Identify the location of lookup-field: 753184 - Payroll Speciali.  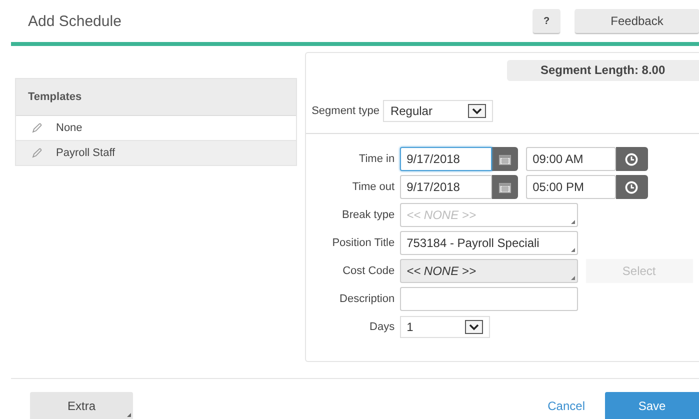
(489, 243).